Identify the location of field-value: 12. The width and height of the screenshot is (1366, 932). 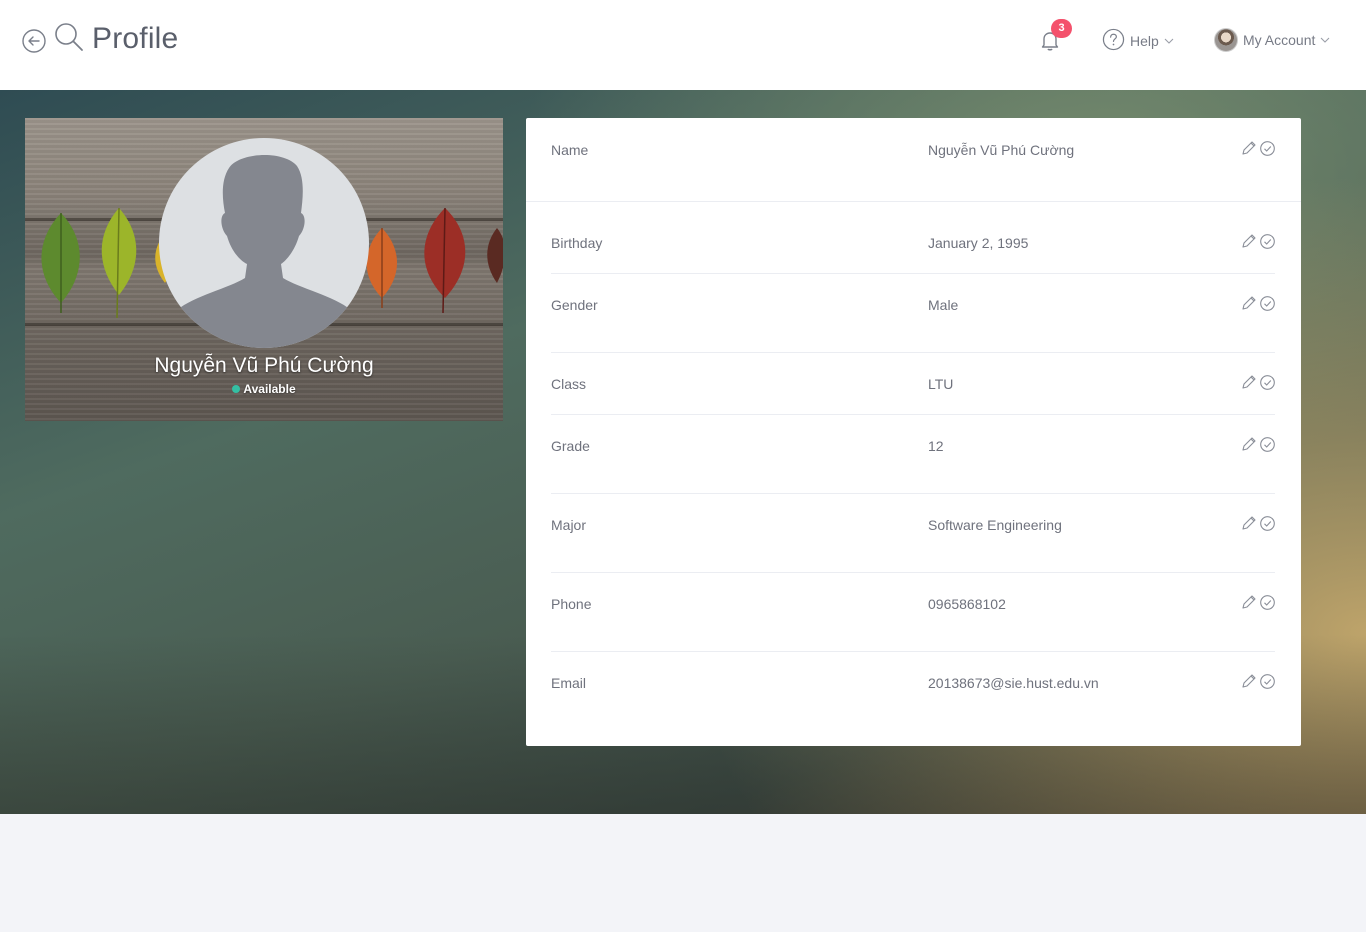
(936, 446).